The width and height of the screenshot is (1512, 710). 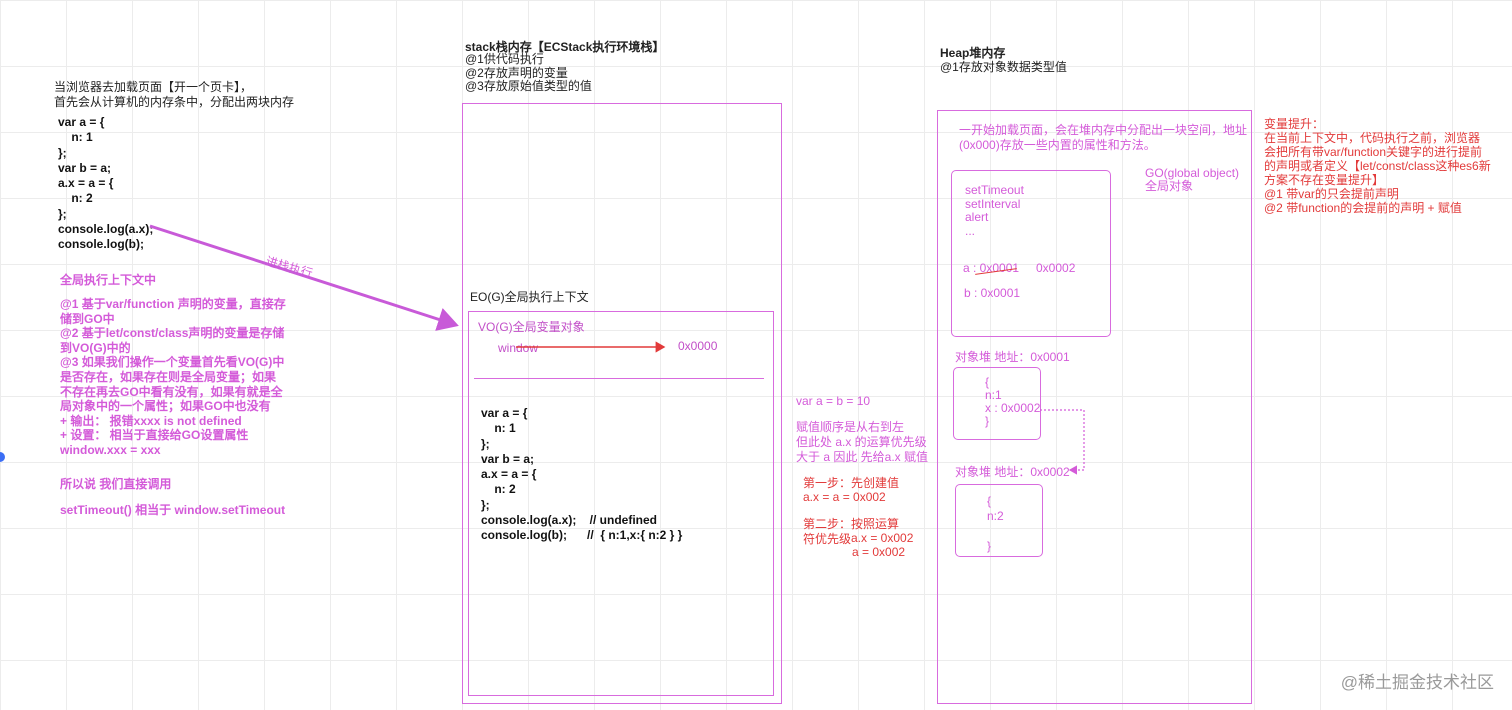 What do you see at coordinates (882, 538) in the screenshot?
I see `step2-code1: a.x = 0x002` at bounding box center [882, 538].